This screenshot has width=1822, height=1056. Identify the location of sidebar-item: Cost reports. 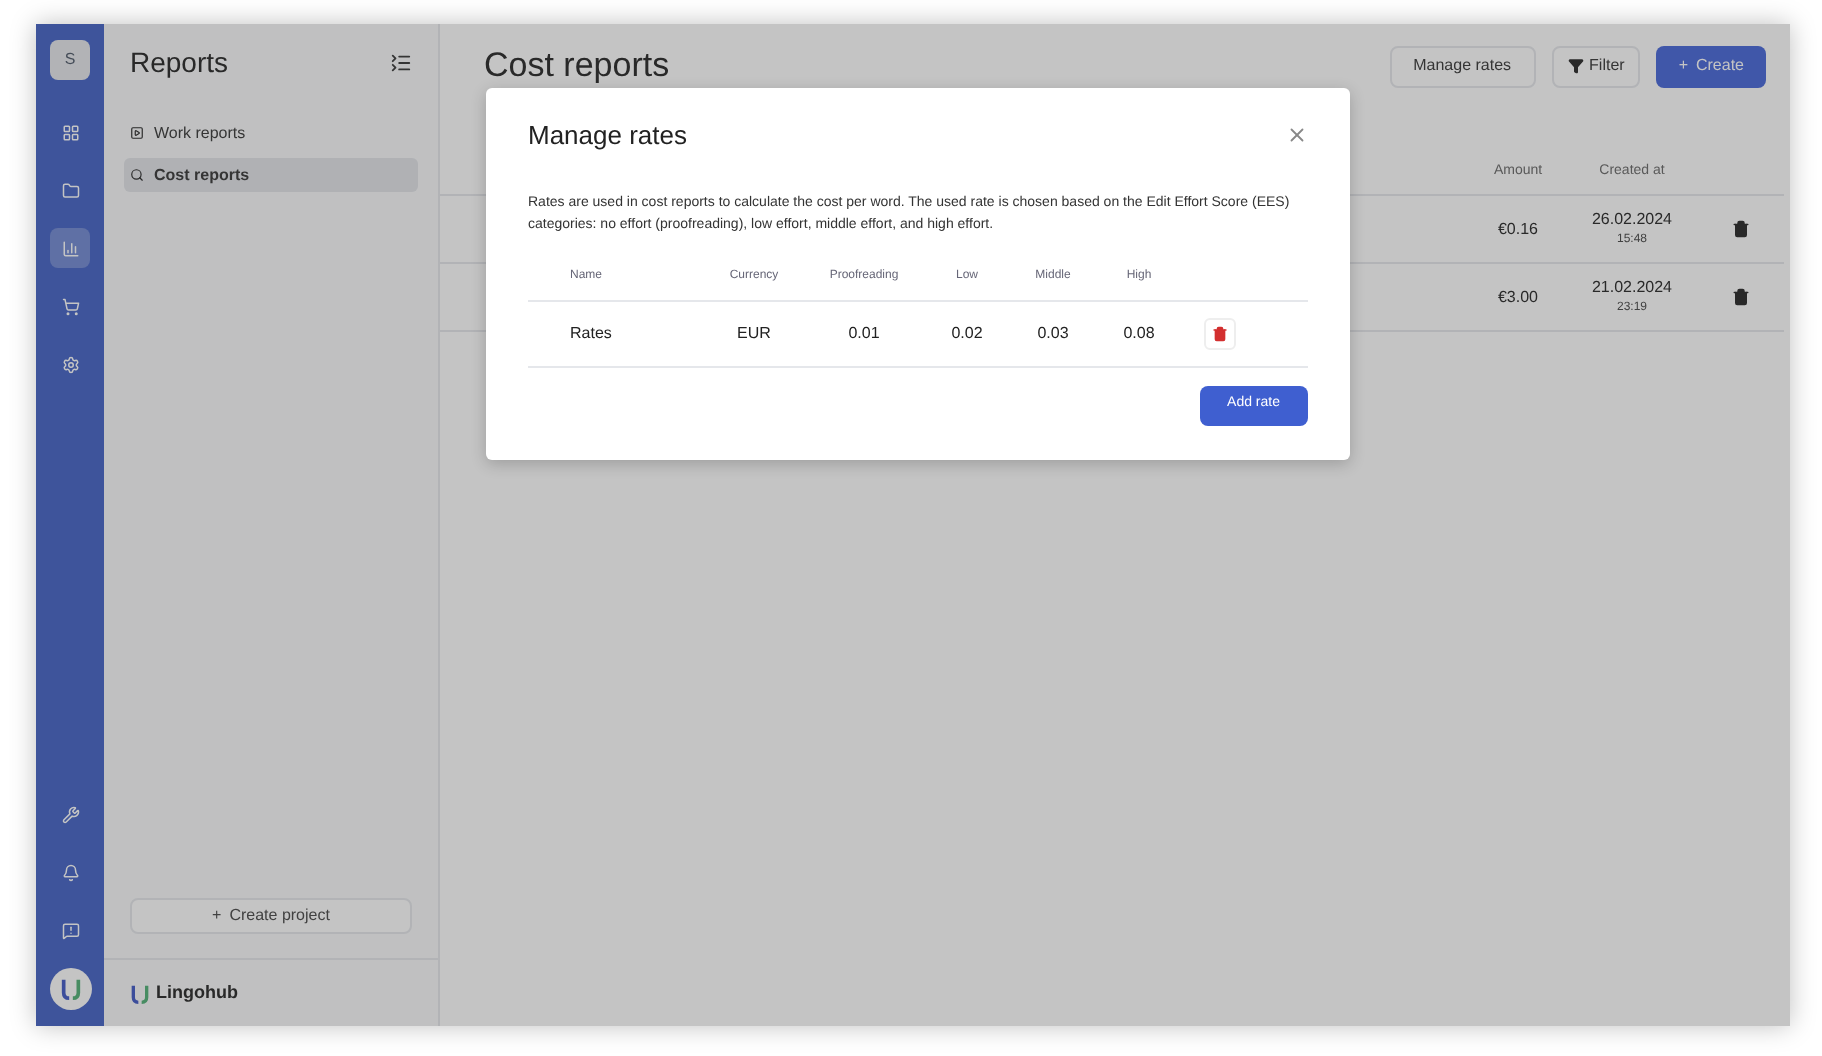
(271, 175).